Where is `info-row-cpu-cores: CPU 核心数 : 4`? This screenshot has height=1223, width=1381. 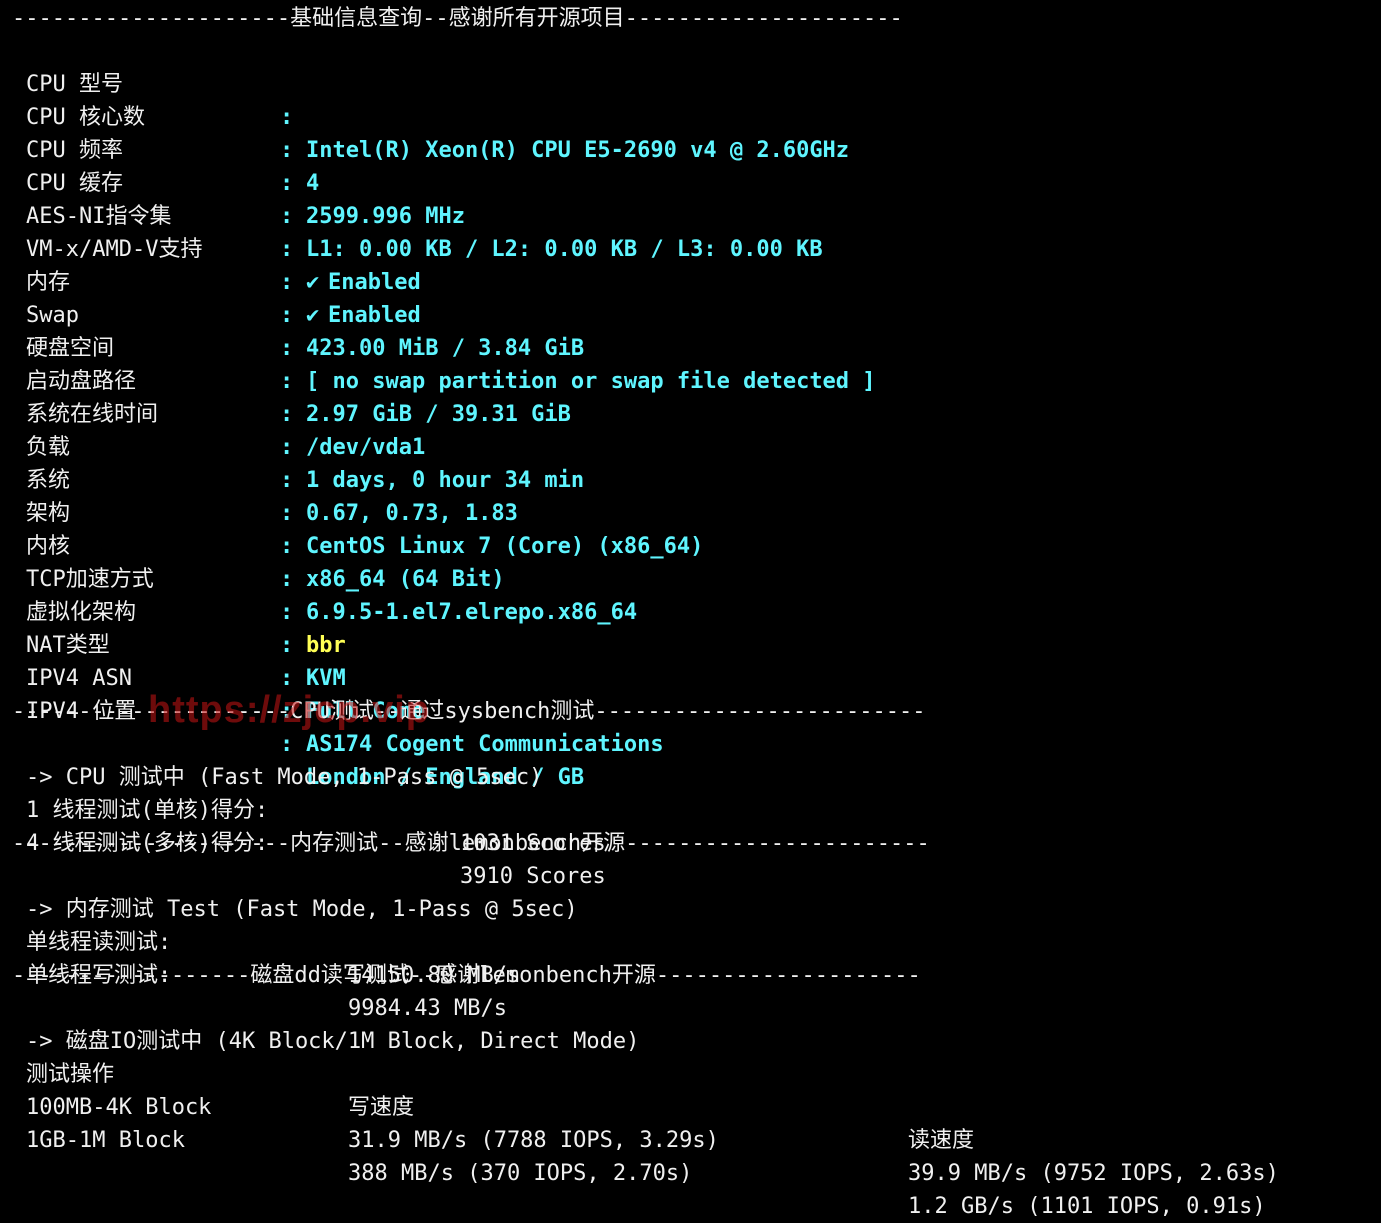 info-row-cpu-cores: CPU 核心数 : 4 is located at coordinates (690, 132).